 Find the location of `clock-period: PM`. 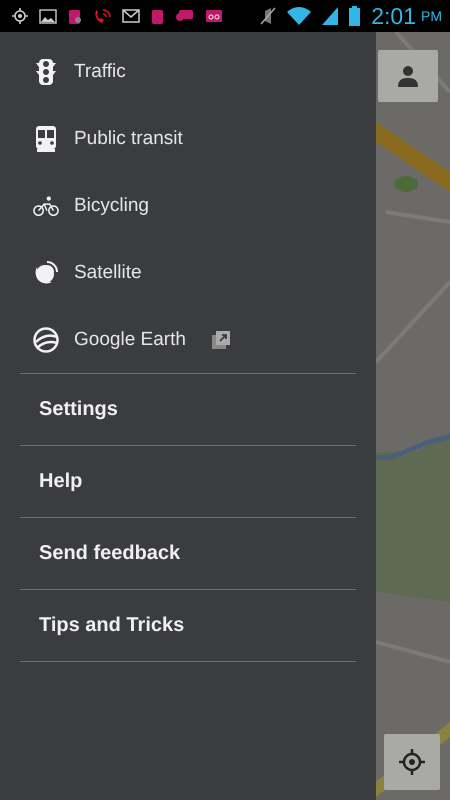

clock-period: PM is located at coordinates (431, 16).